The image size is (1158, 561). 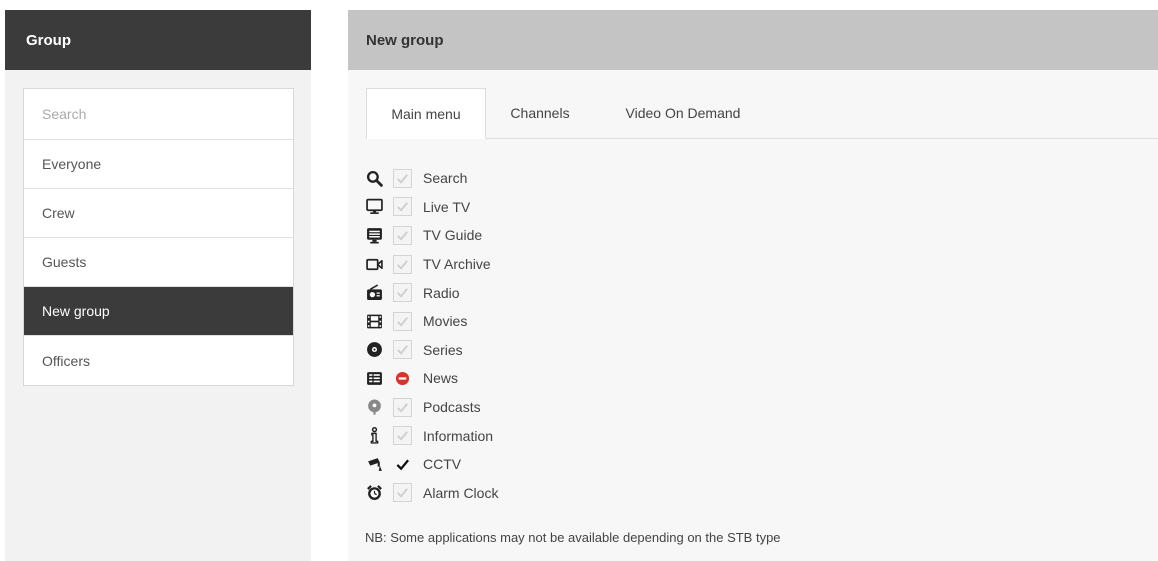 What do you see at coordinates (374, 264) in the screenshot?
I see `video-camera-icon` at bounding box center [374, 264].